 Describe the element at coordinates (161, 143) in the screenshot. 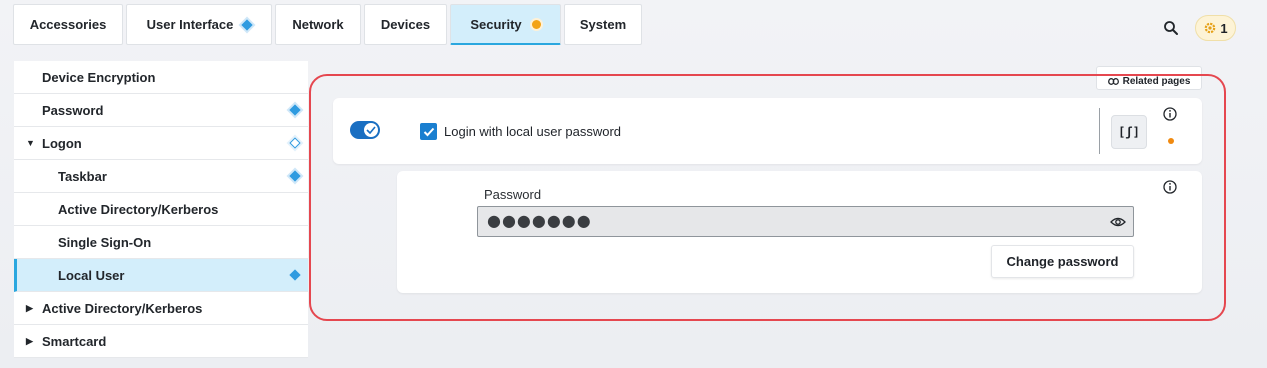

I see `sidebar-item-logon: ▼ Logon` at that location.